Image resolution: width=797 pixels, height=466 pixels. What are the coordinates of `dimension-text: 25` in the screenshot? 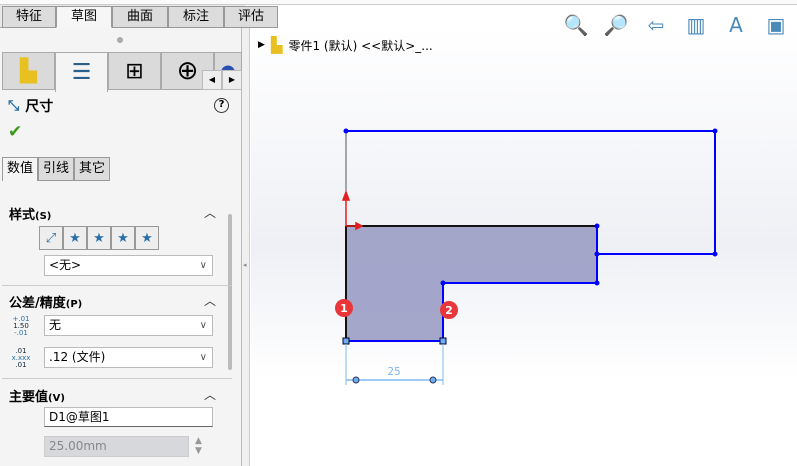 It's located at (393, 371).